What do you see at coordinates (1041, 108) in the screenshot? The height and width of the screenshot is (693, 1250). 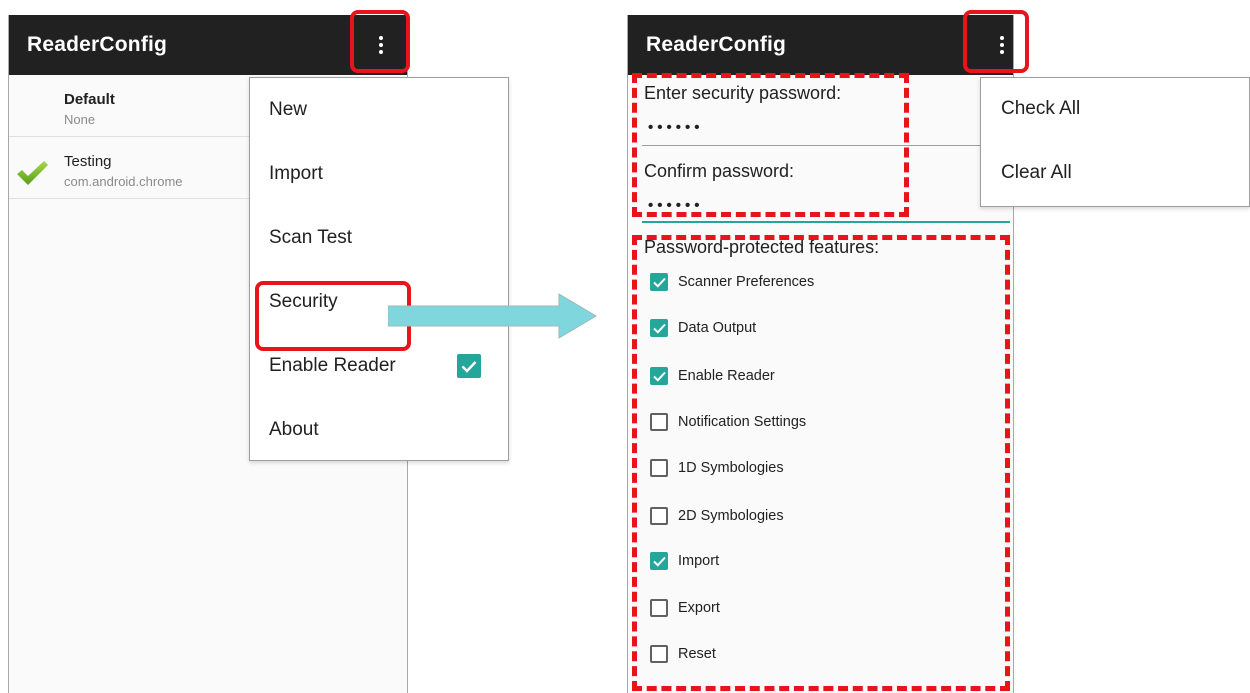 I see `menu-item-label: Check All` at bounding box center [1041, 108].